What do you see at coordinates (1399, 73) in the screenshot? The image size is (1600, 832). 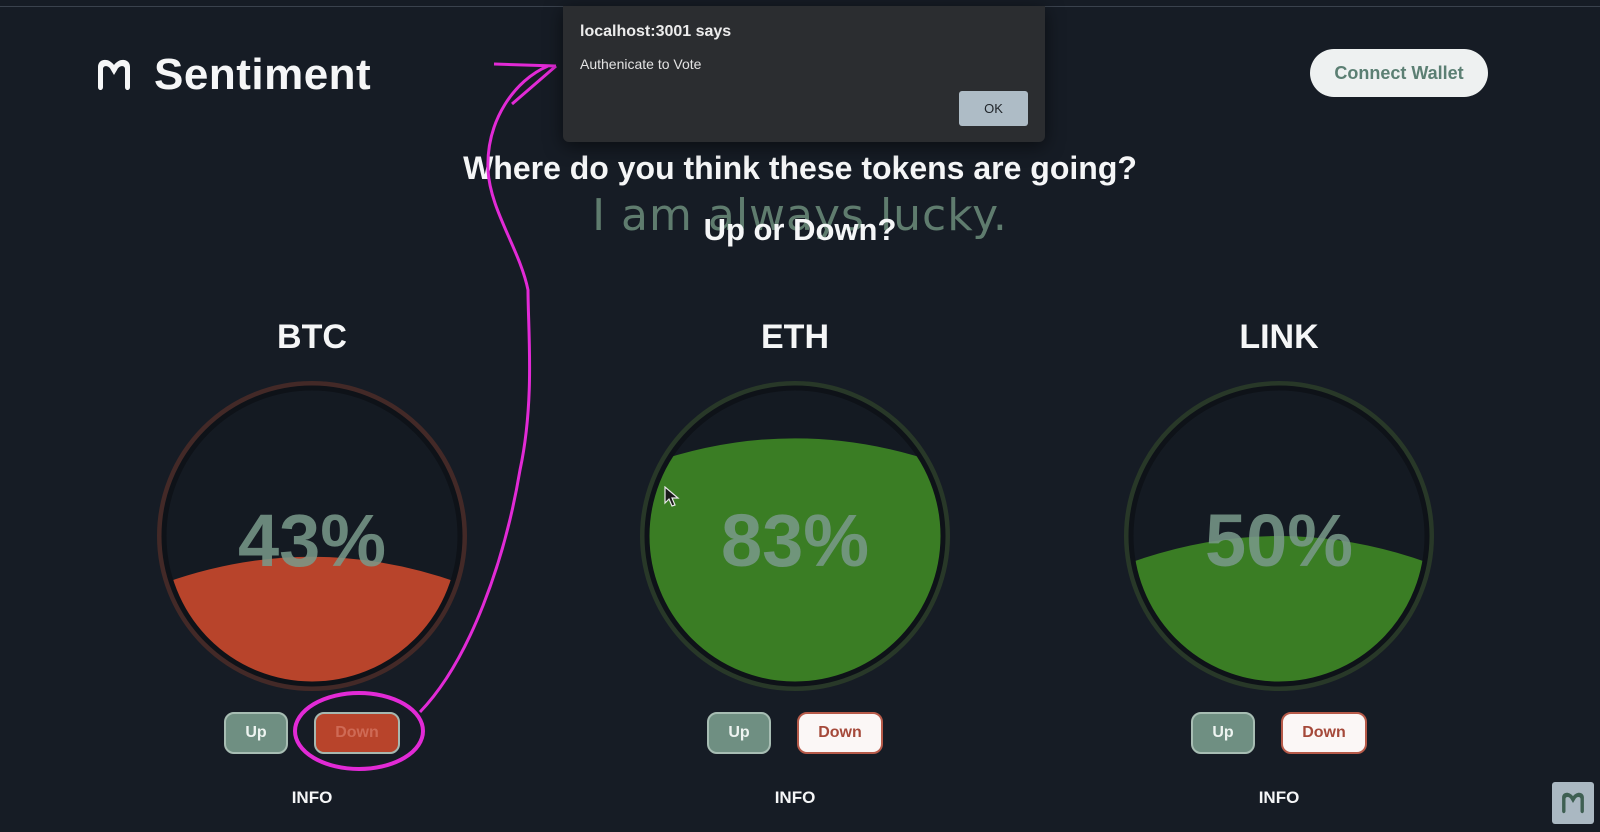 I see `connect-wallet-button: Connect Wallet` at bounding box center [1399, 73].